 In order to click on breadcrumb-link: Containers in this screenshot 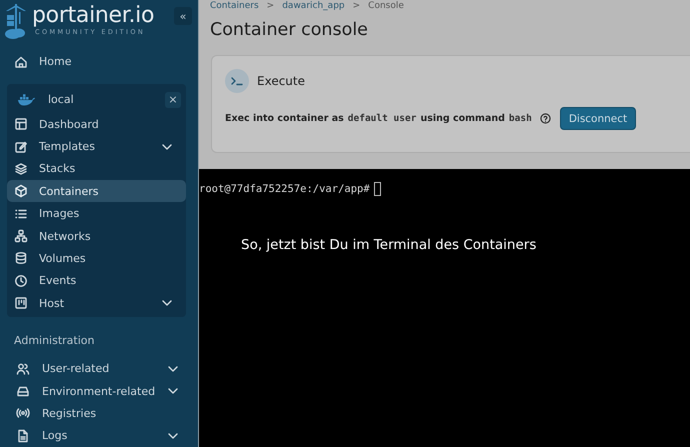, I will do `click(234, 6)`.